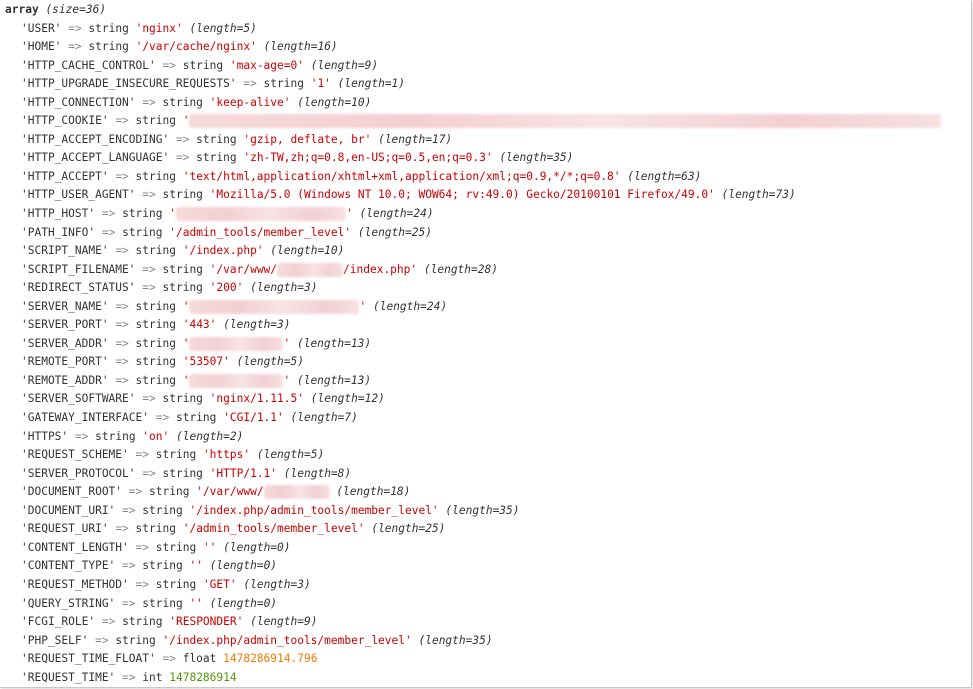  I want to click on entry-value: '/index.php', so click(223, 251).